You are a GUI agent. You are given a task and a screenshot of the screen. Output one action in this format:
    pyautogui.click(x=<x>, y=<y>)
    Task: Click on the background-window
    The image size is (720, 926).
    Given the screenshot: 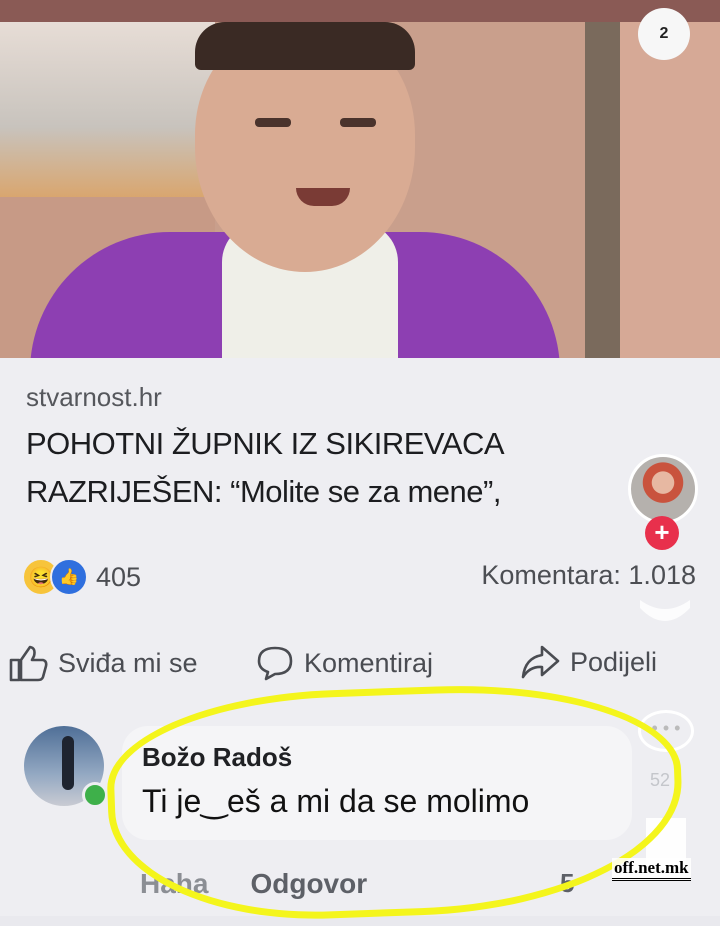 What is the action you would take?
    pyautogui.click(x=107, y=109)
    